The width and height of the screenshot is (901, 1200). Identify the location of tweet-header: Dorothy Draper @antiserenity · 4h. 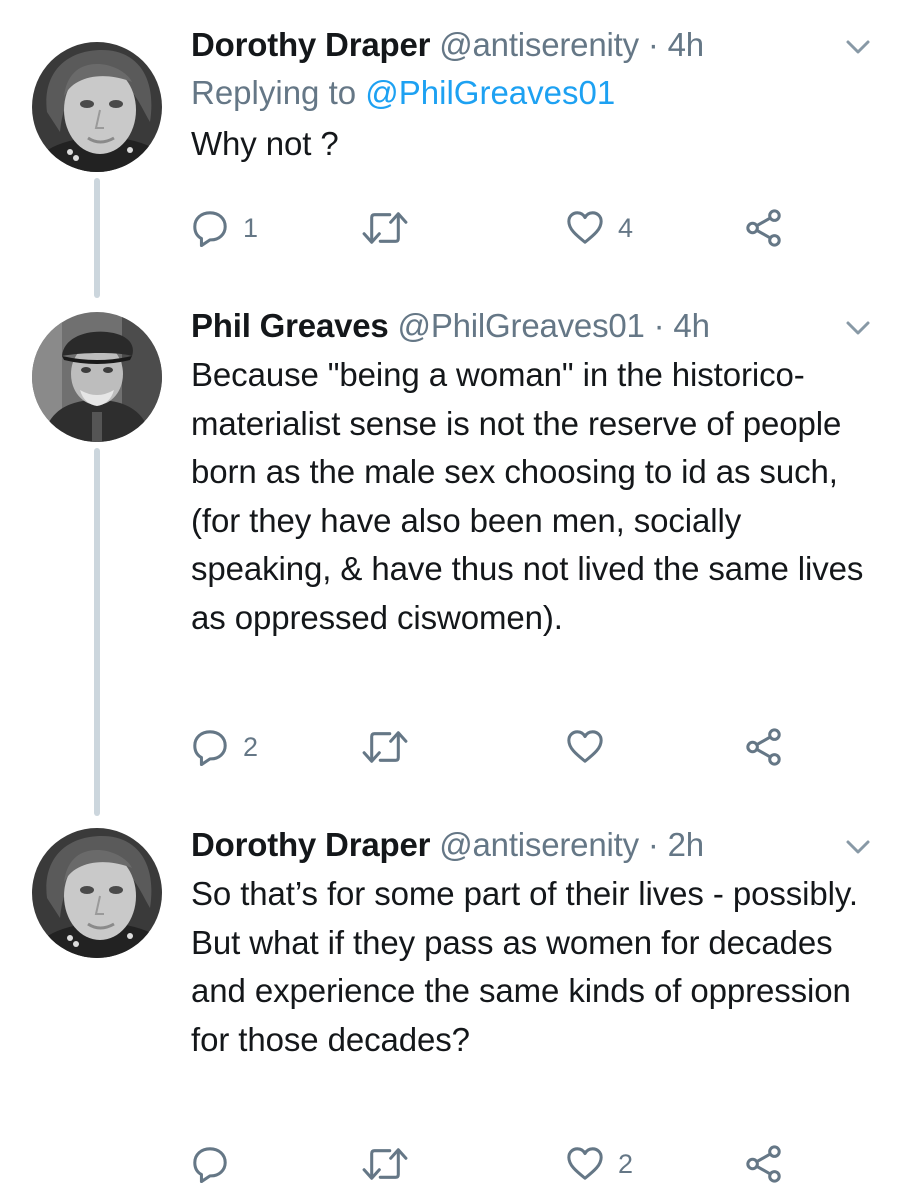
(532, 45).